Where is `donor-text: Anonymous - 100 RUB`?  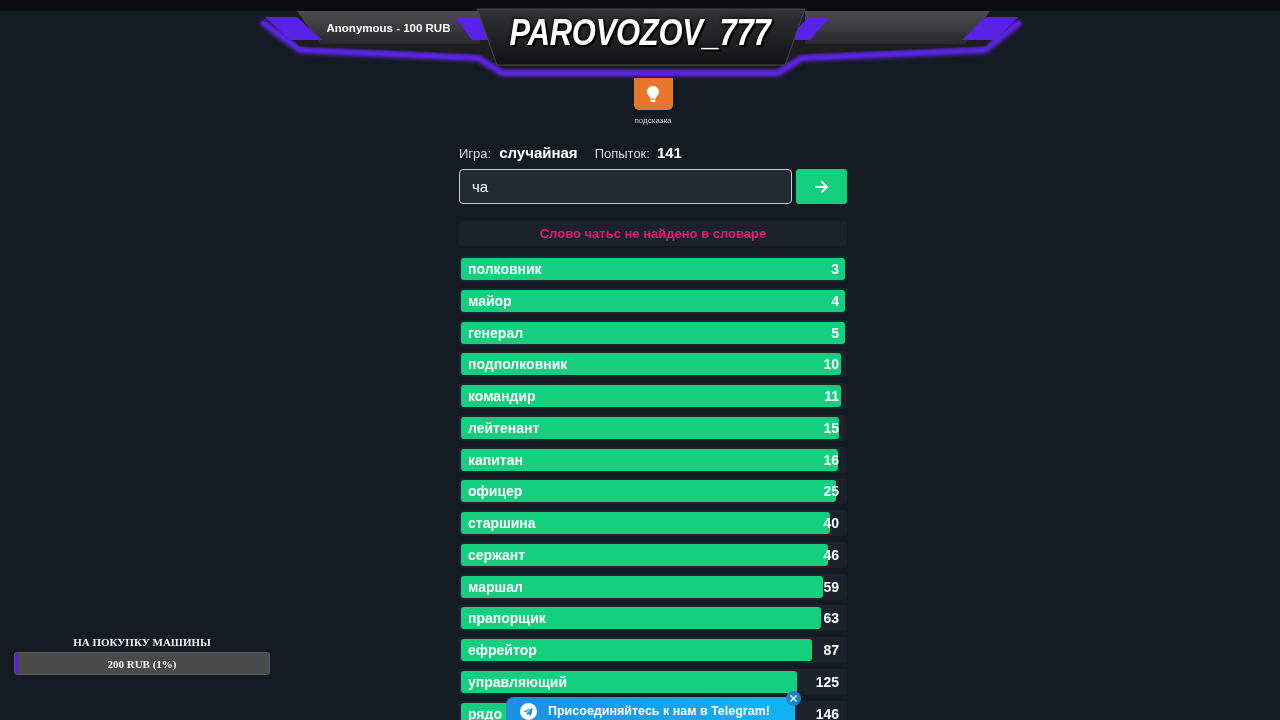
donor-text: Anonymous - 100 RUB is located at coordinates (388, 28).